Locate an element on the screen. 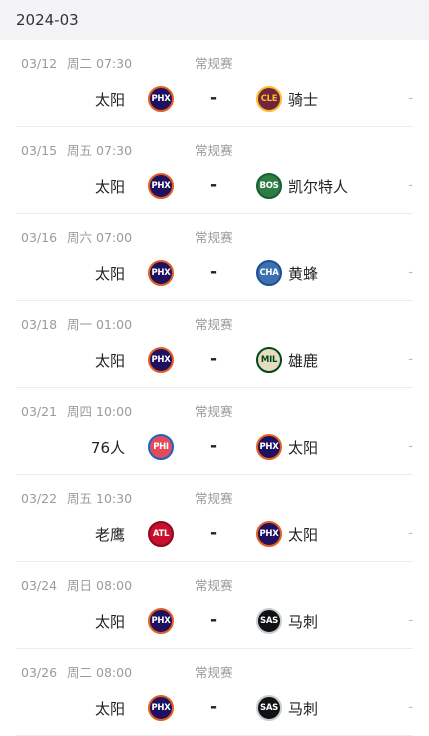  game-weekday: 周六 is located at coordinates (80, 237).